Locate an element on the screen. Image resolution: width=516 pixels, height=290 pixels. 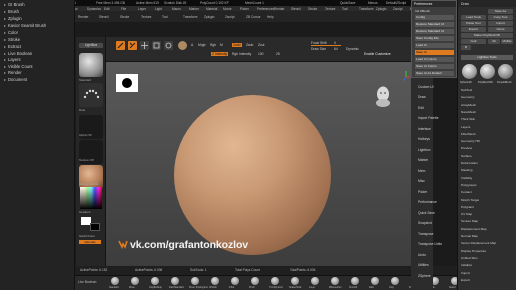
prefs-button-7: Save Ui Colors is located at coordinates (434, 66).